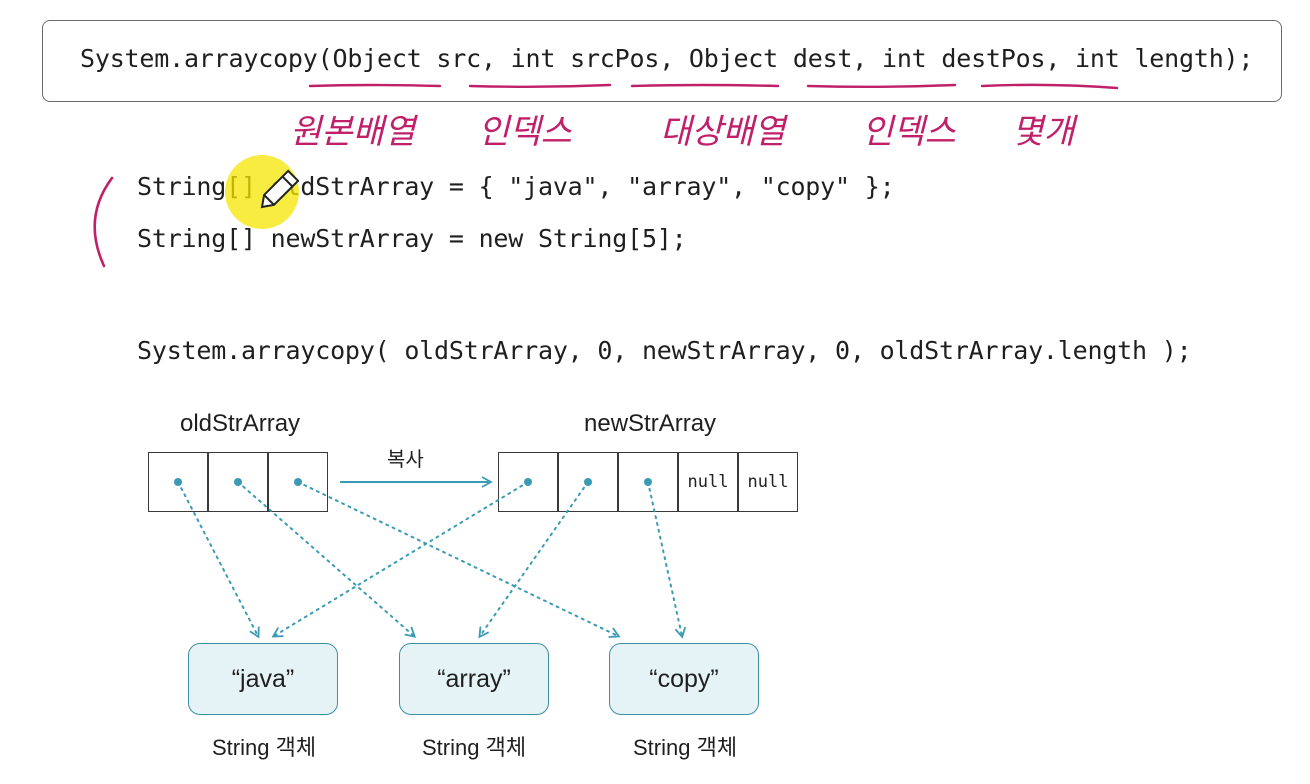 The image size is (1310, 784). What do you see at coordinates (375, 85) in the screenshot?
I see `underline-src` at bounding box center [375, 85].